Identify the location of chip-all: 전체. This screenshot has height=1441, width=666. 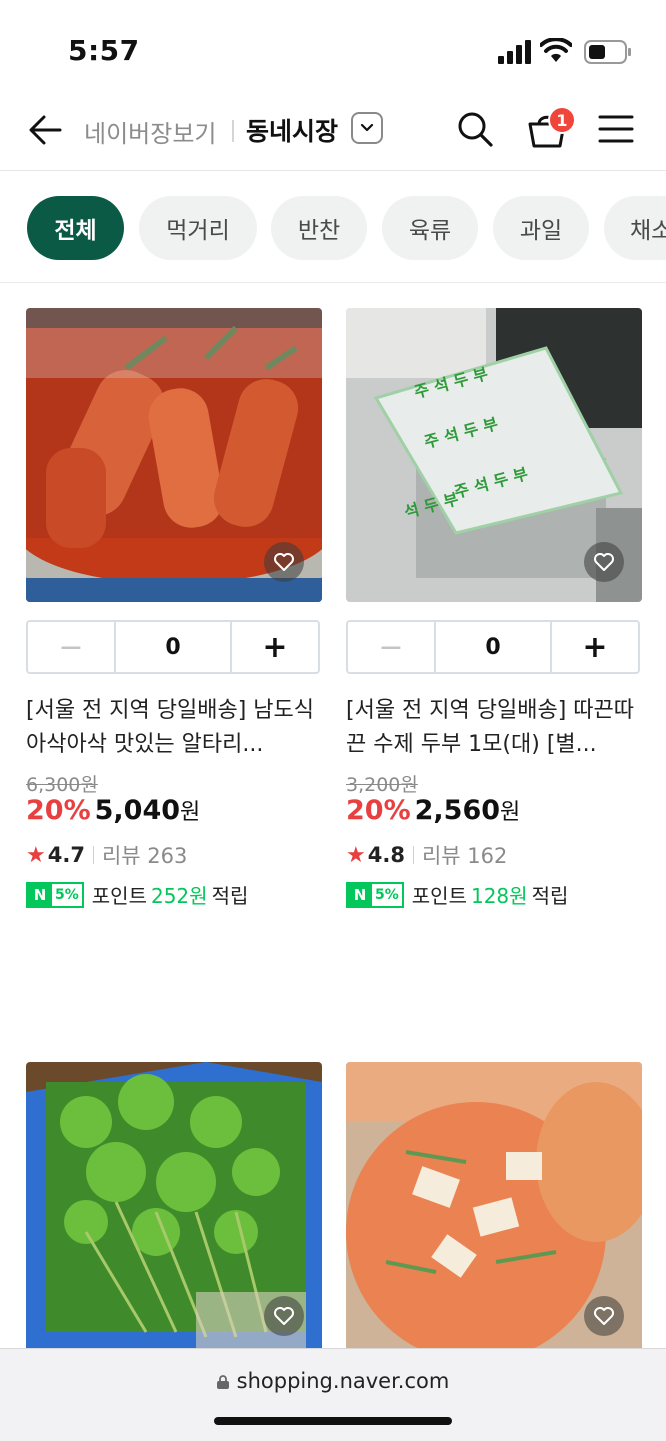
(75, 228).